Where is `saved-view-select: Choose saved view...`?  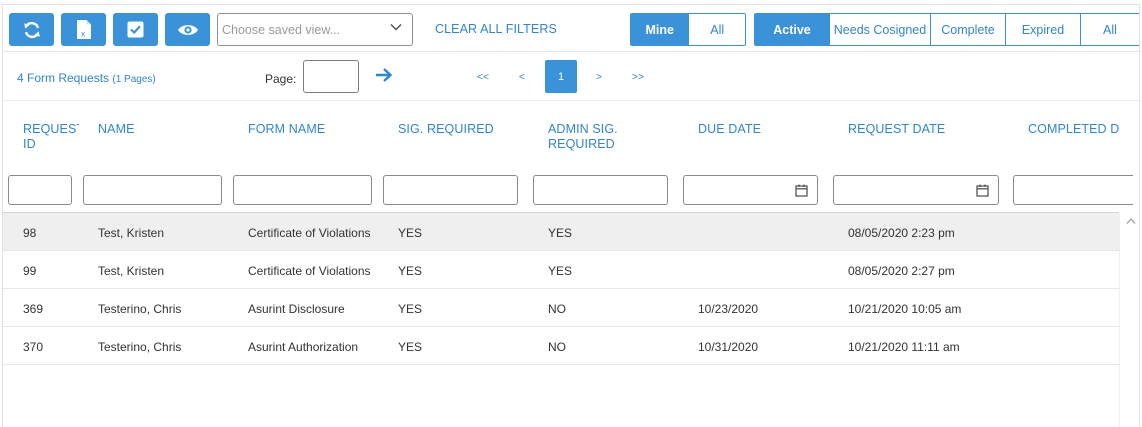
saved-view-select: Choose saved view... is located at coordinates (315, 29).